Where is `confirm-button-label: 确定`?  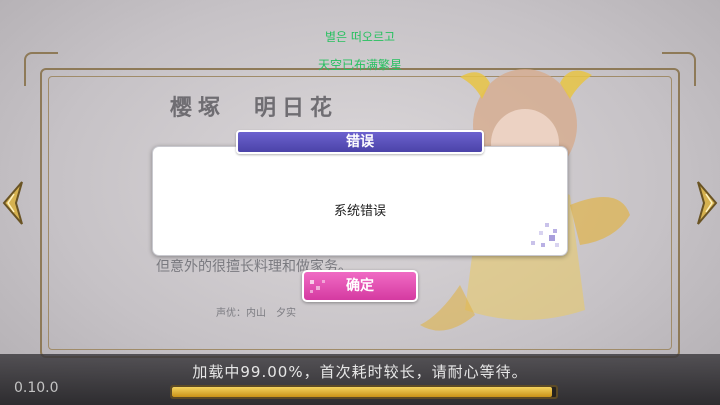 confirm-button-label: 确定 is located at coordinates (360, 286).